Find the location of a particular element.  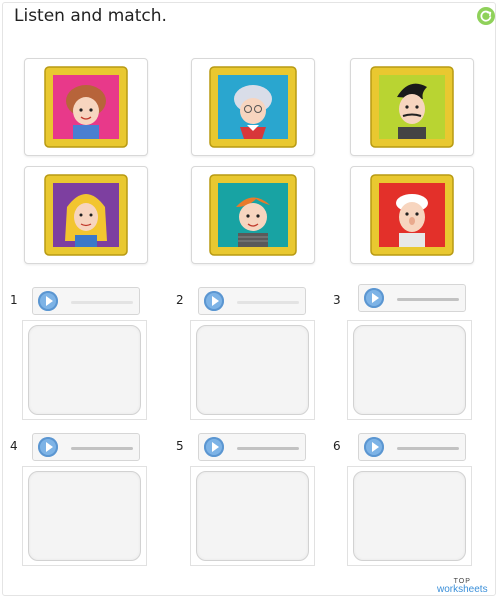

man-picture is located at coordinates (412, 107).